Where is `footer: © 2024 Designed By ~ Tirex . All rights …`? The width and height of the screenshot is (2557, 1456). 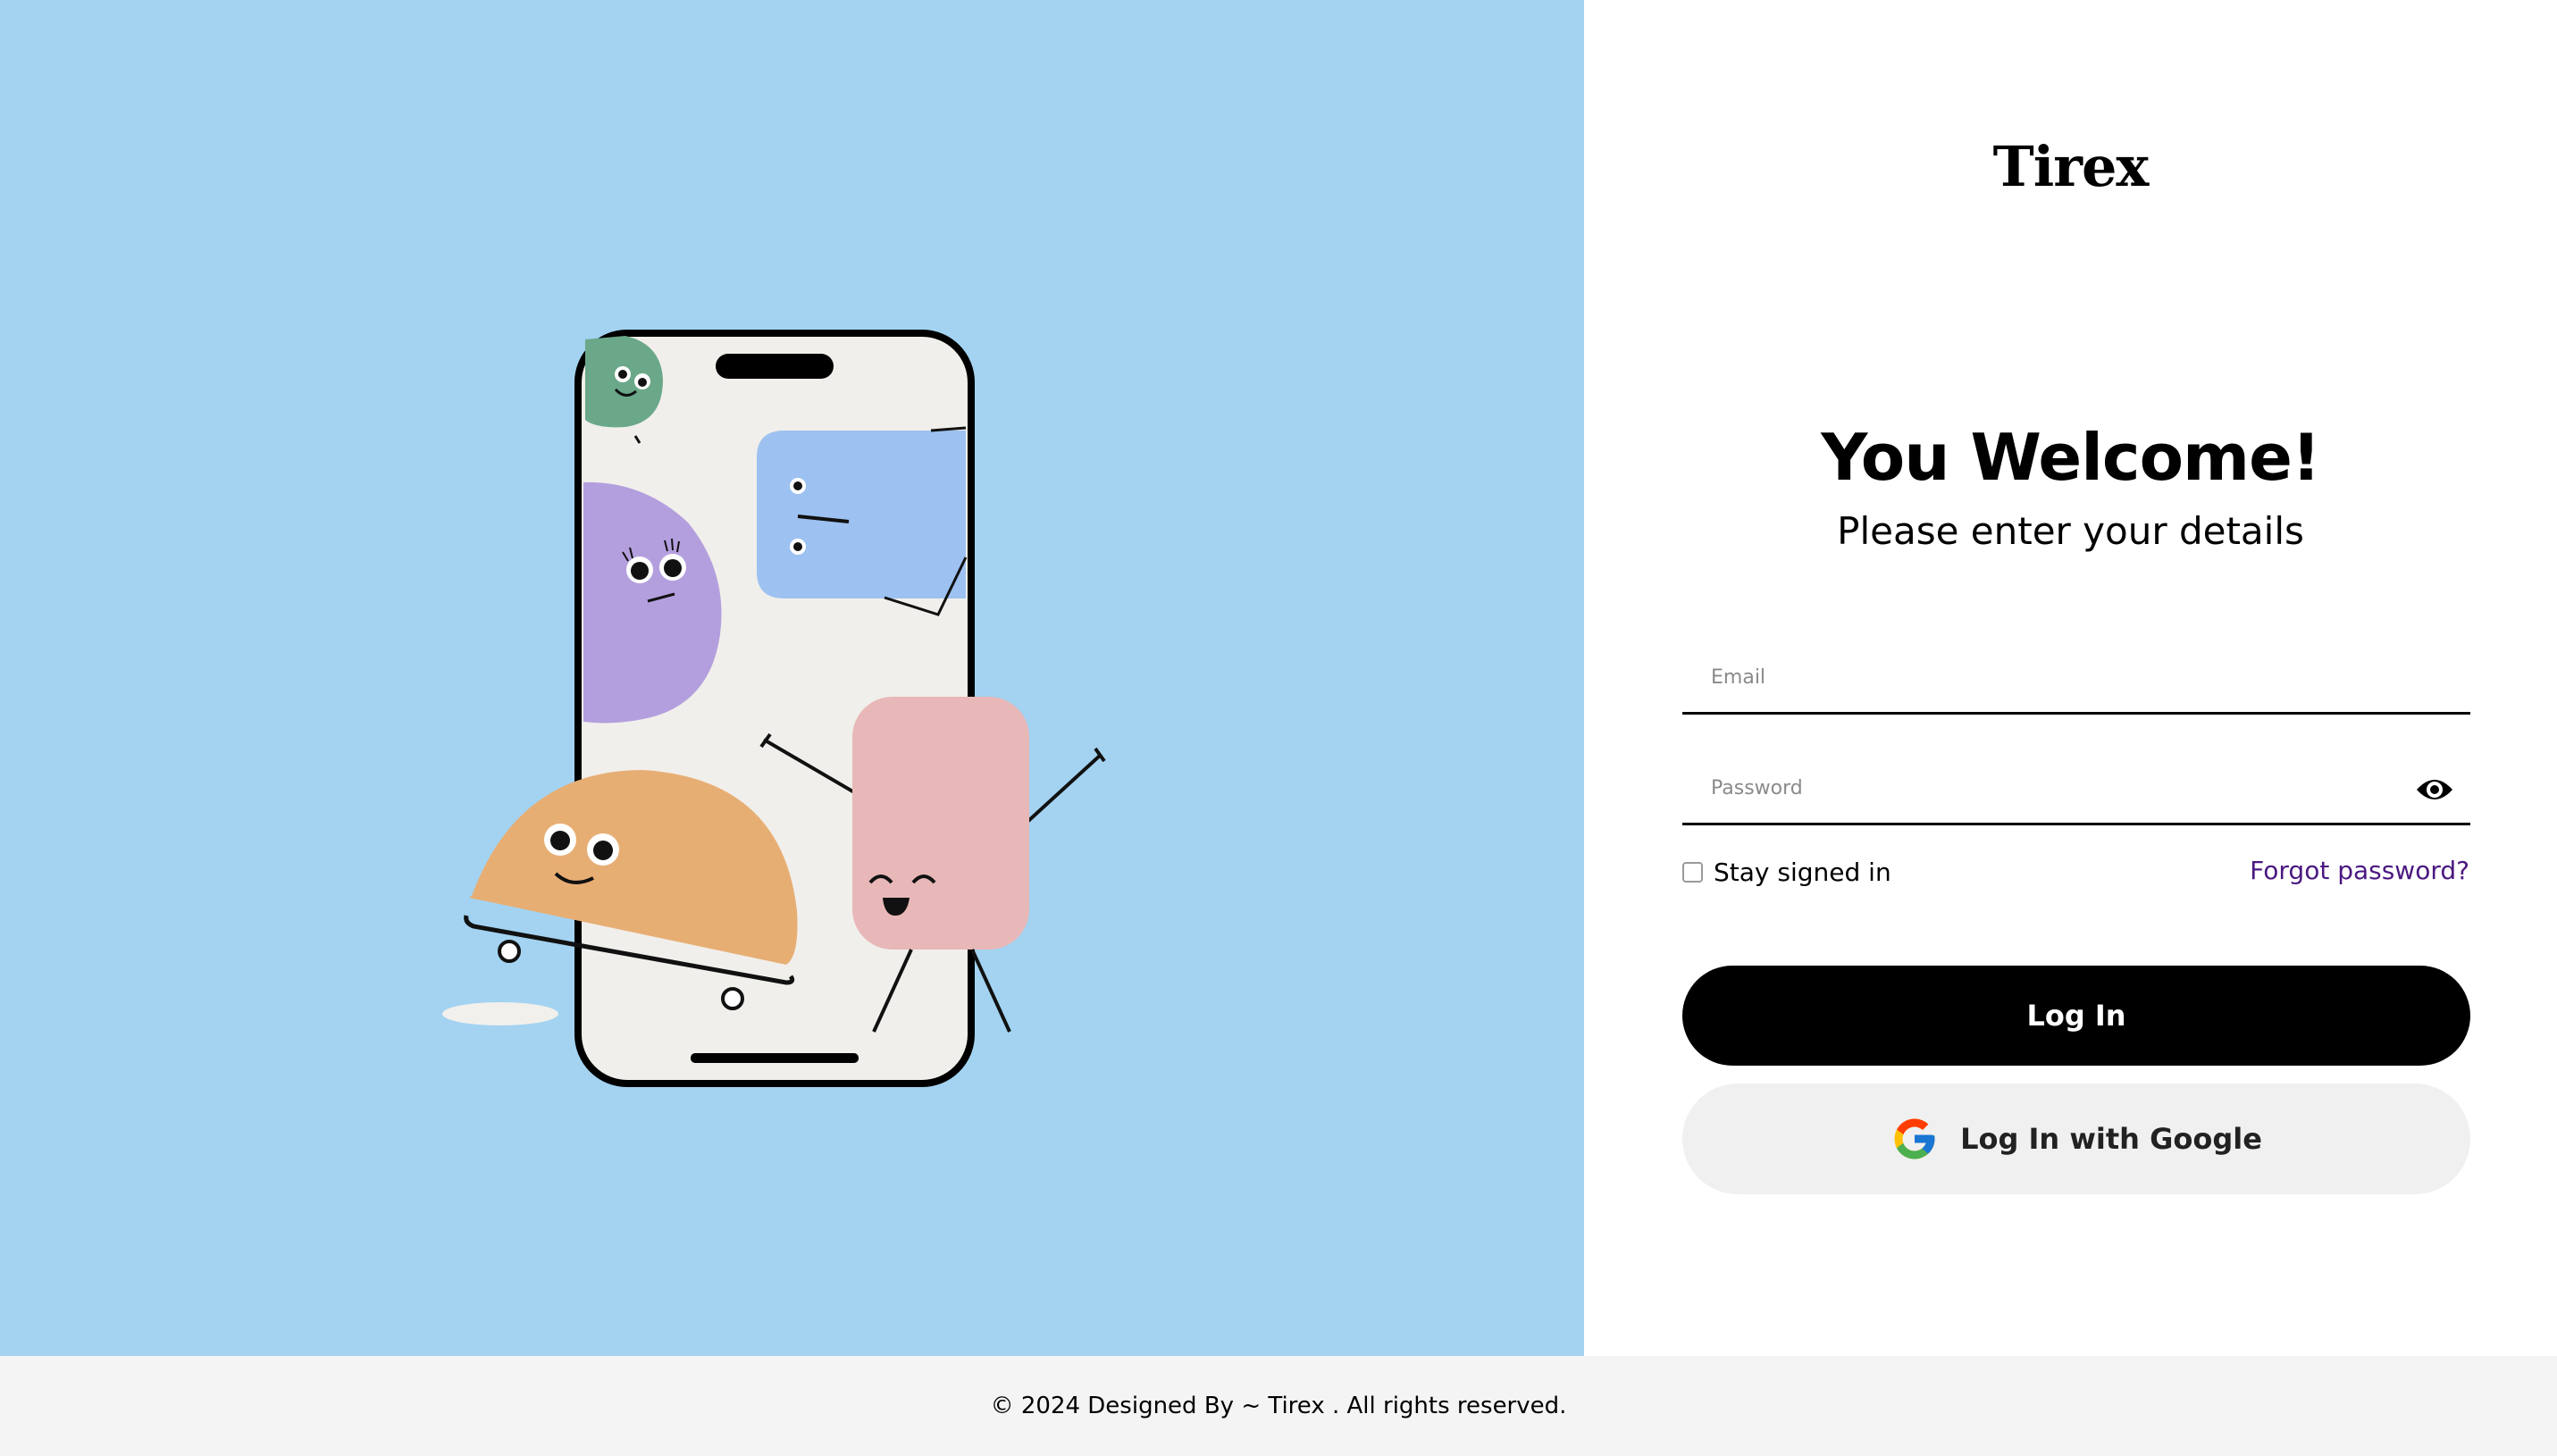 footer: © 2024 Designed By ~ Tirex . All rights … is located at coordinates (1279, 1406).